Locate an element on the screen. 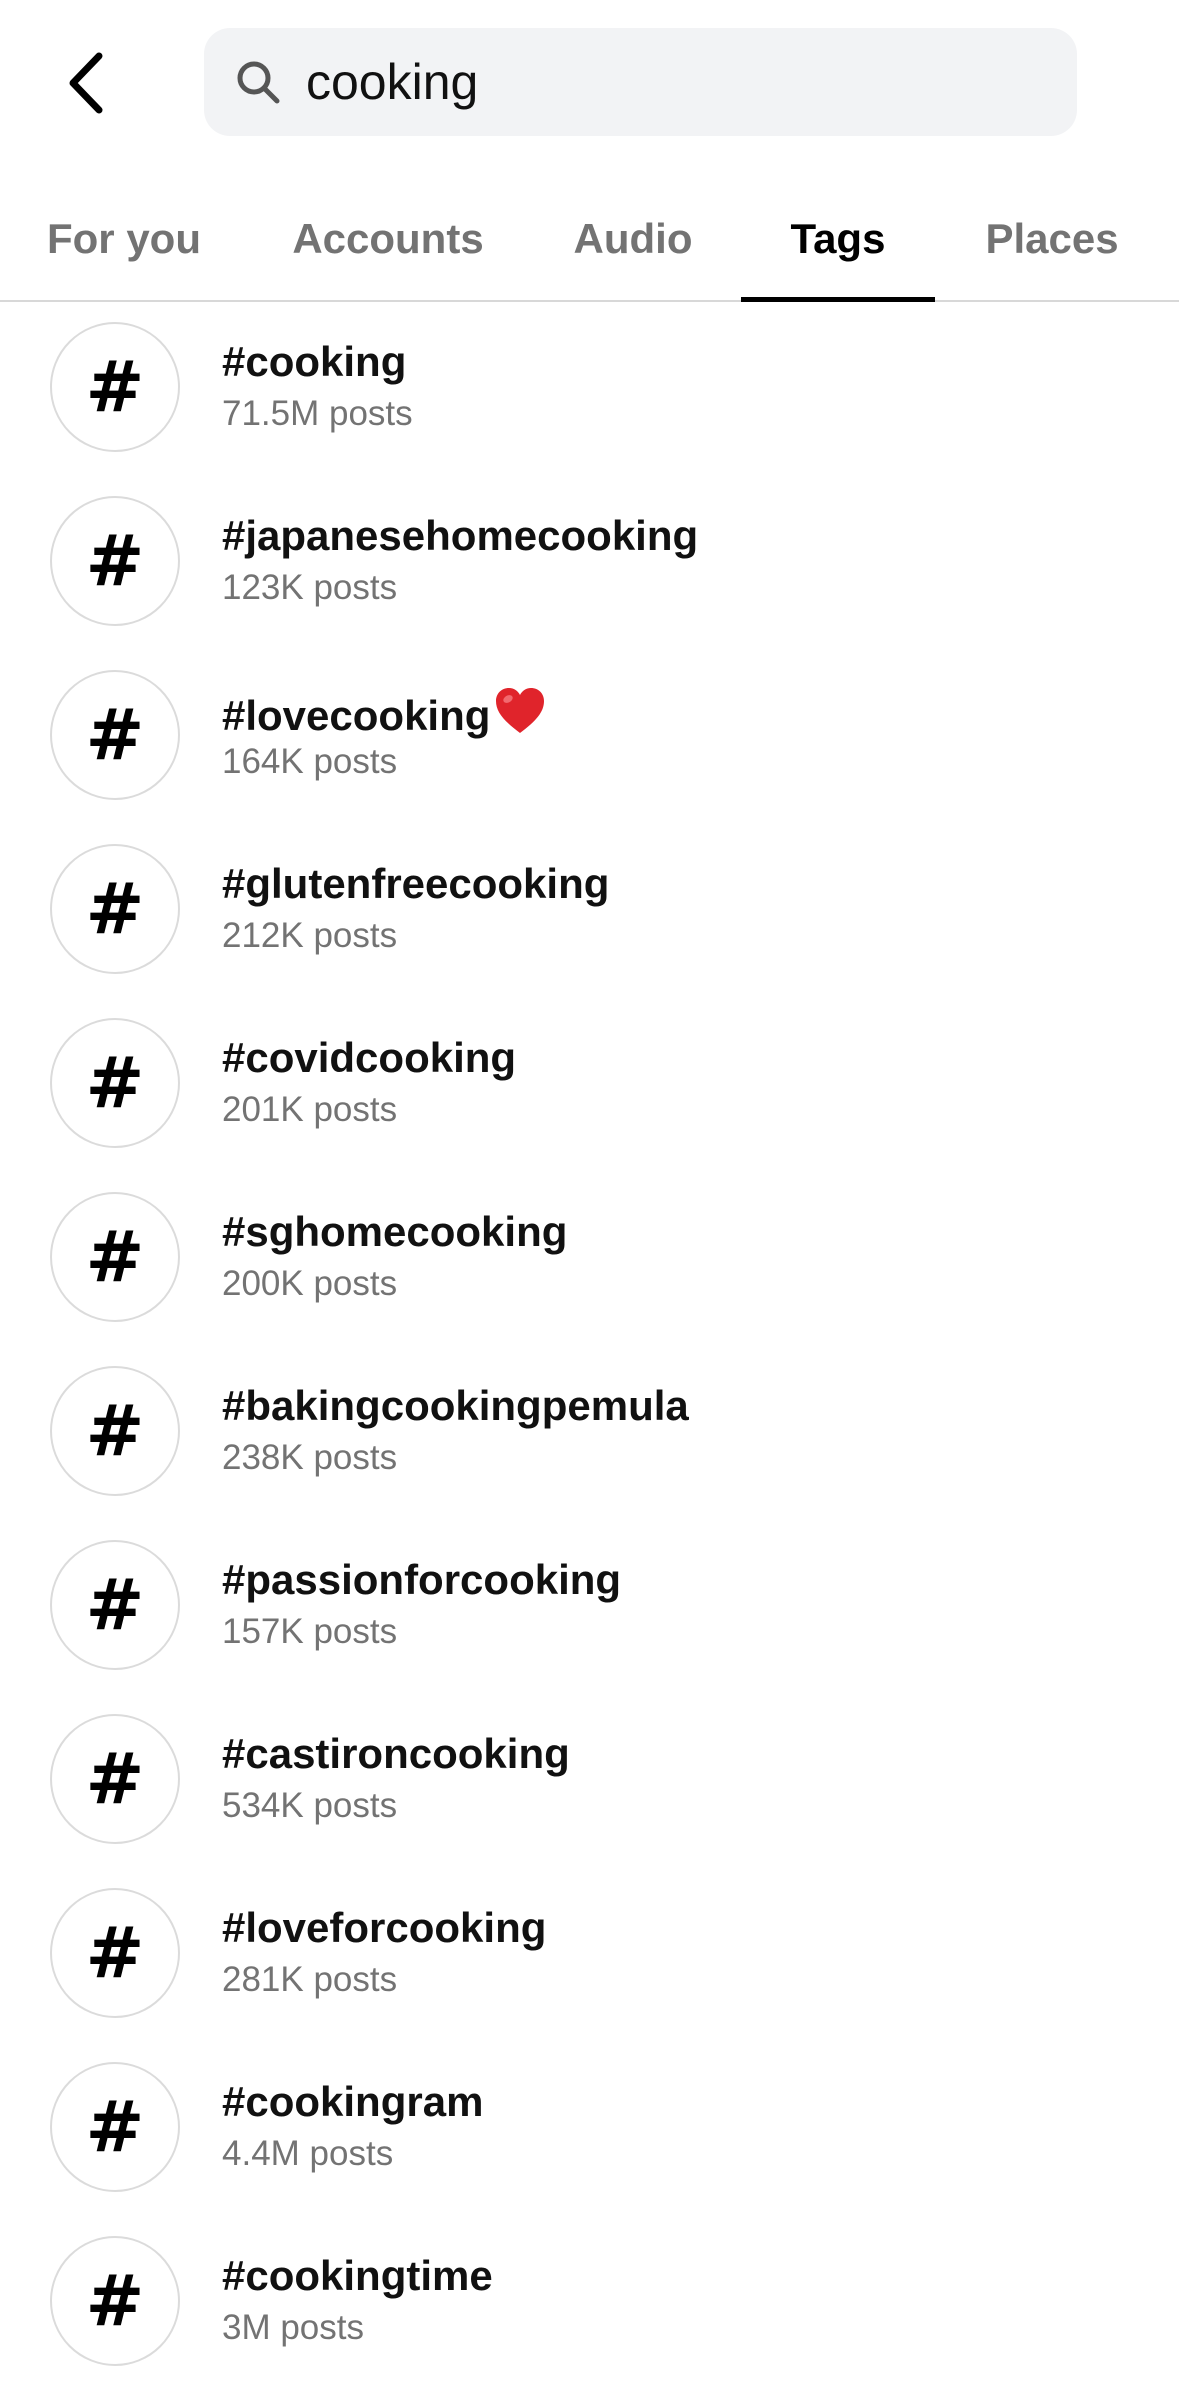 This screenshot has height=2396, width=1179. list-item: # #castironcooking 534K posts is located at coordinates (589, 1781).